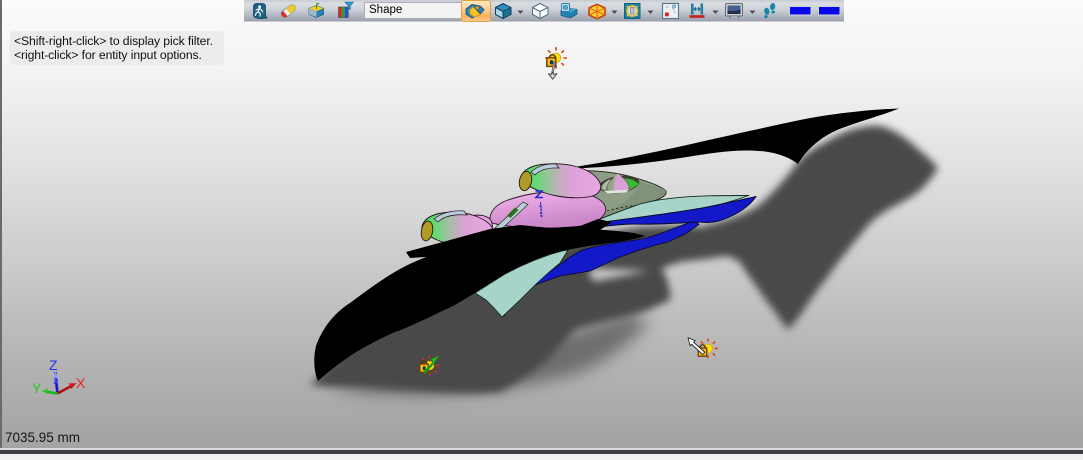  What do you see at coordinates (81, 383) in the screenshot?
I see `svg-text: X` at bounding box center [81, 383].